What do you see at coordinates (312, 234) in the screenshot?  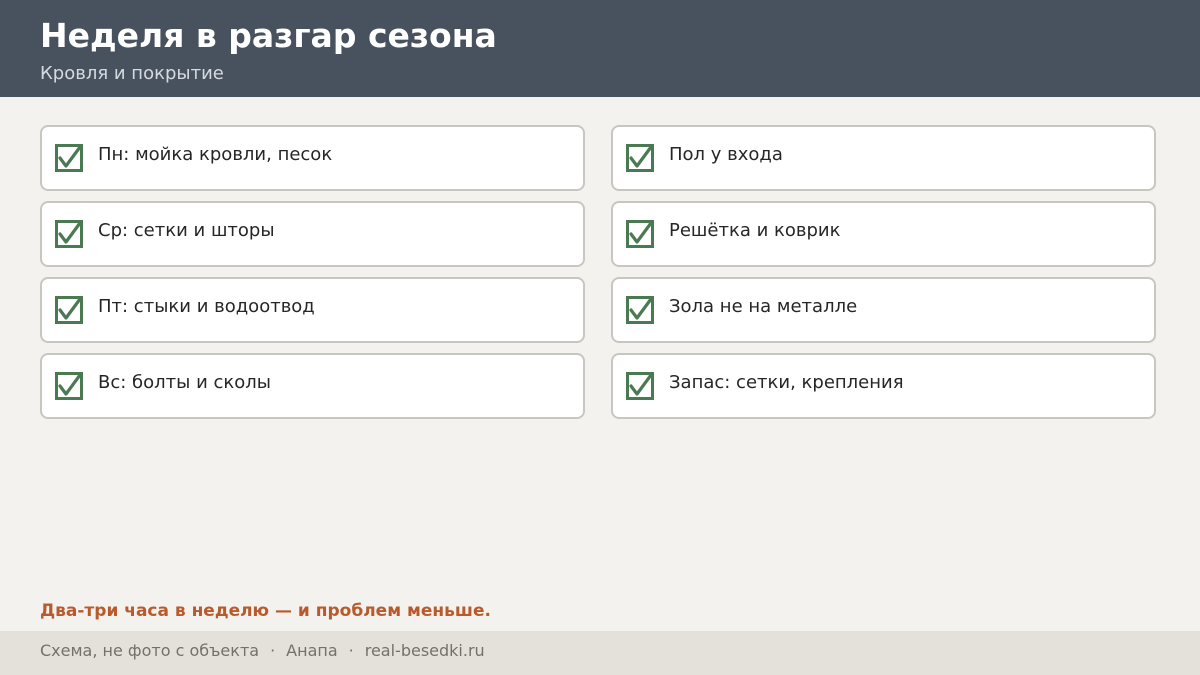 I see `checklist-item: Ср: сетки и шторы` at bounding box center [312, 234].